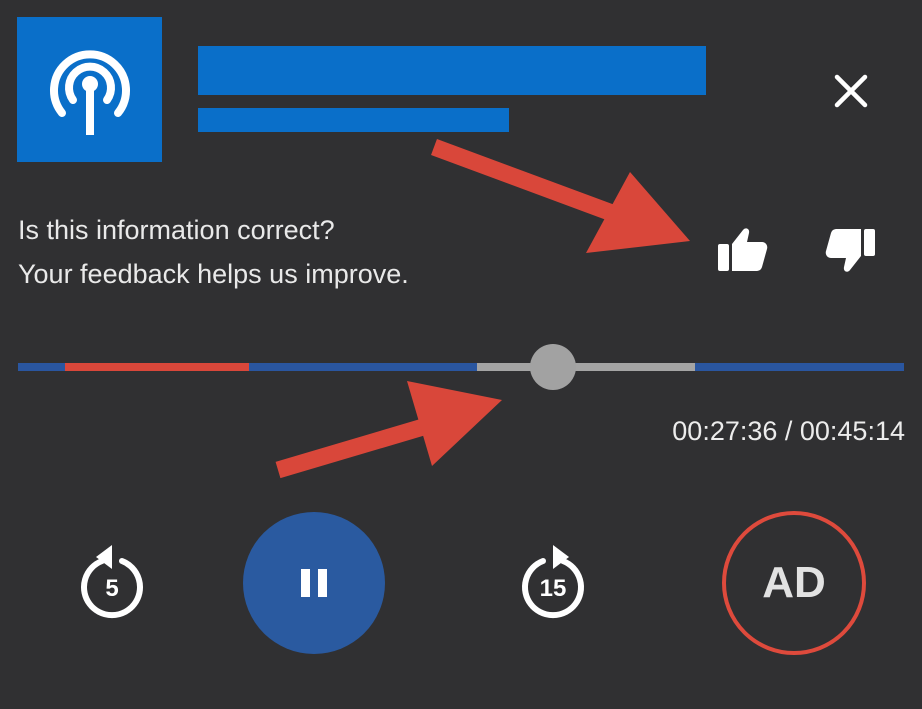 The image size is (922, 709). I want to click on thumbs-down-icon, so click(850, 250).